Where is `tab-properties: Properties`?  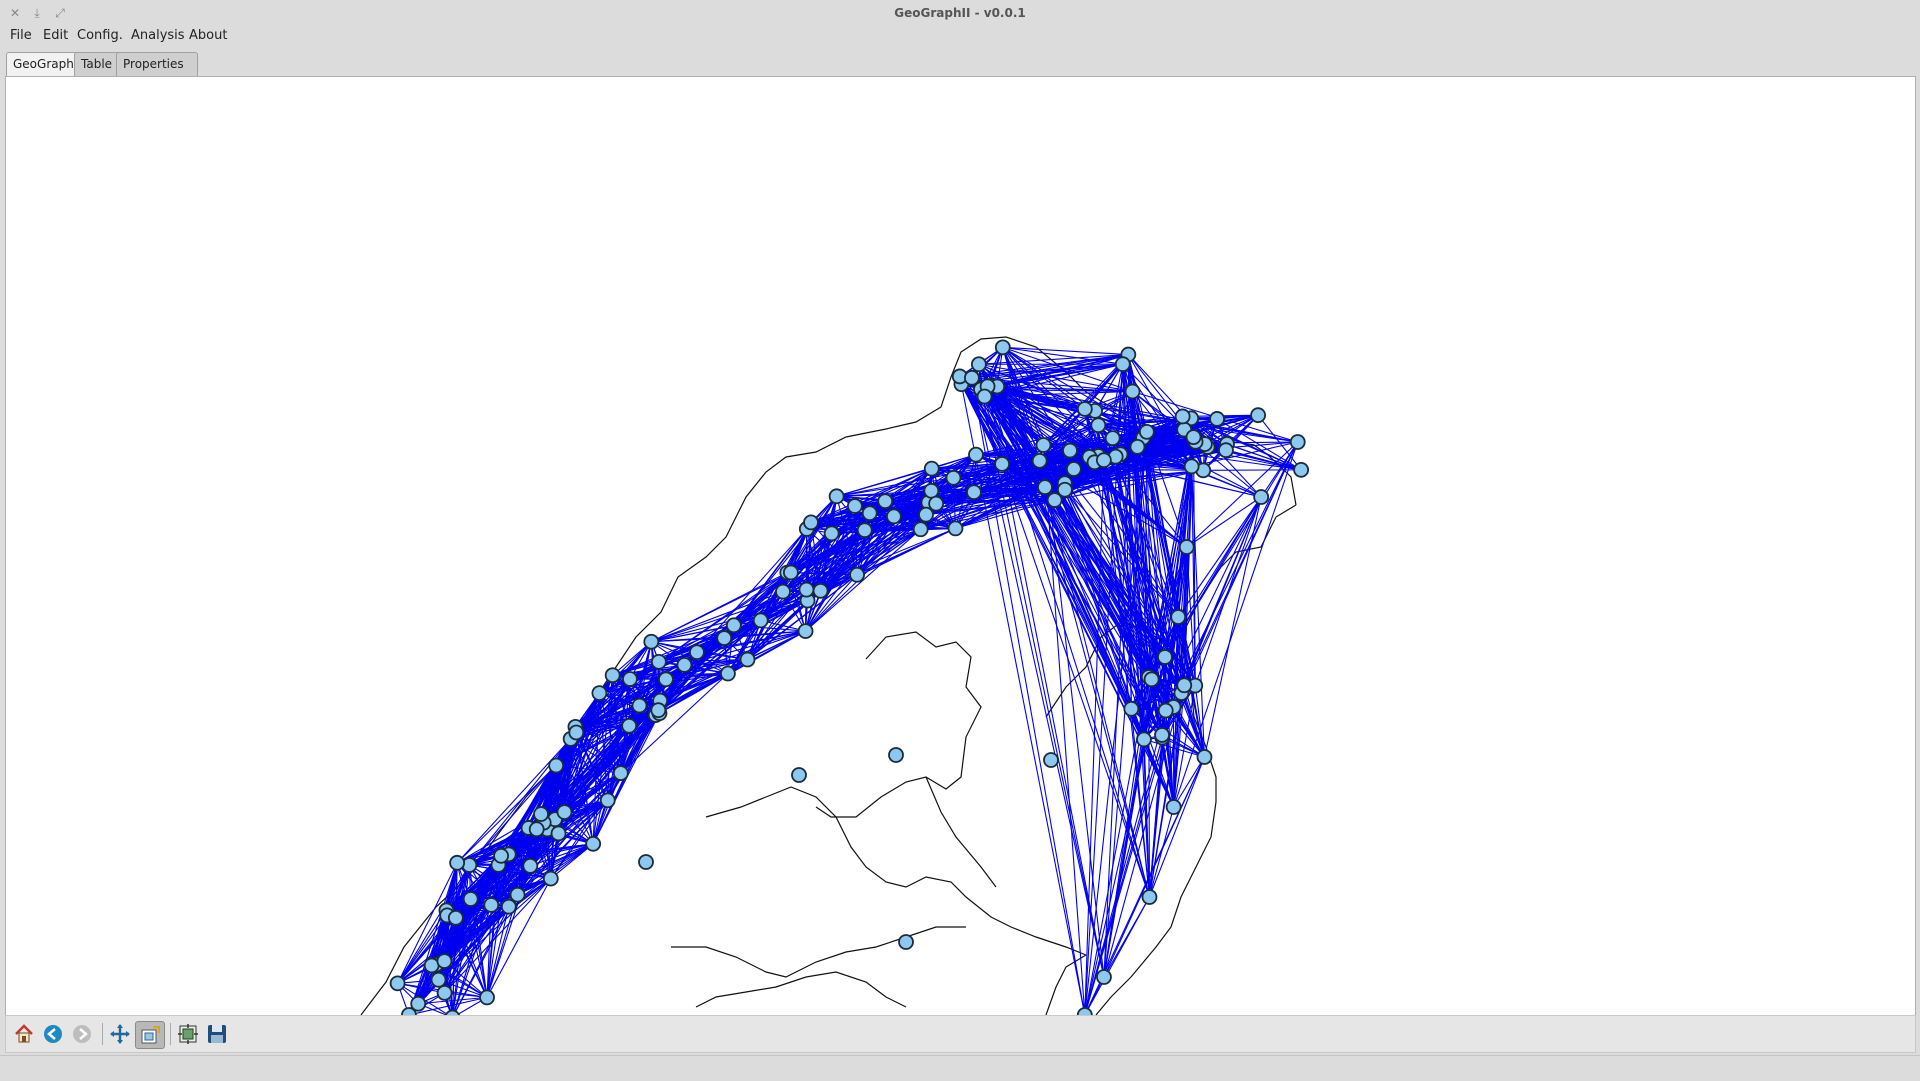
tab-properties: Properties is located at coordinates (157, 64).